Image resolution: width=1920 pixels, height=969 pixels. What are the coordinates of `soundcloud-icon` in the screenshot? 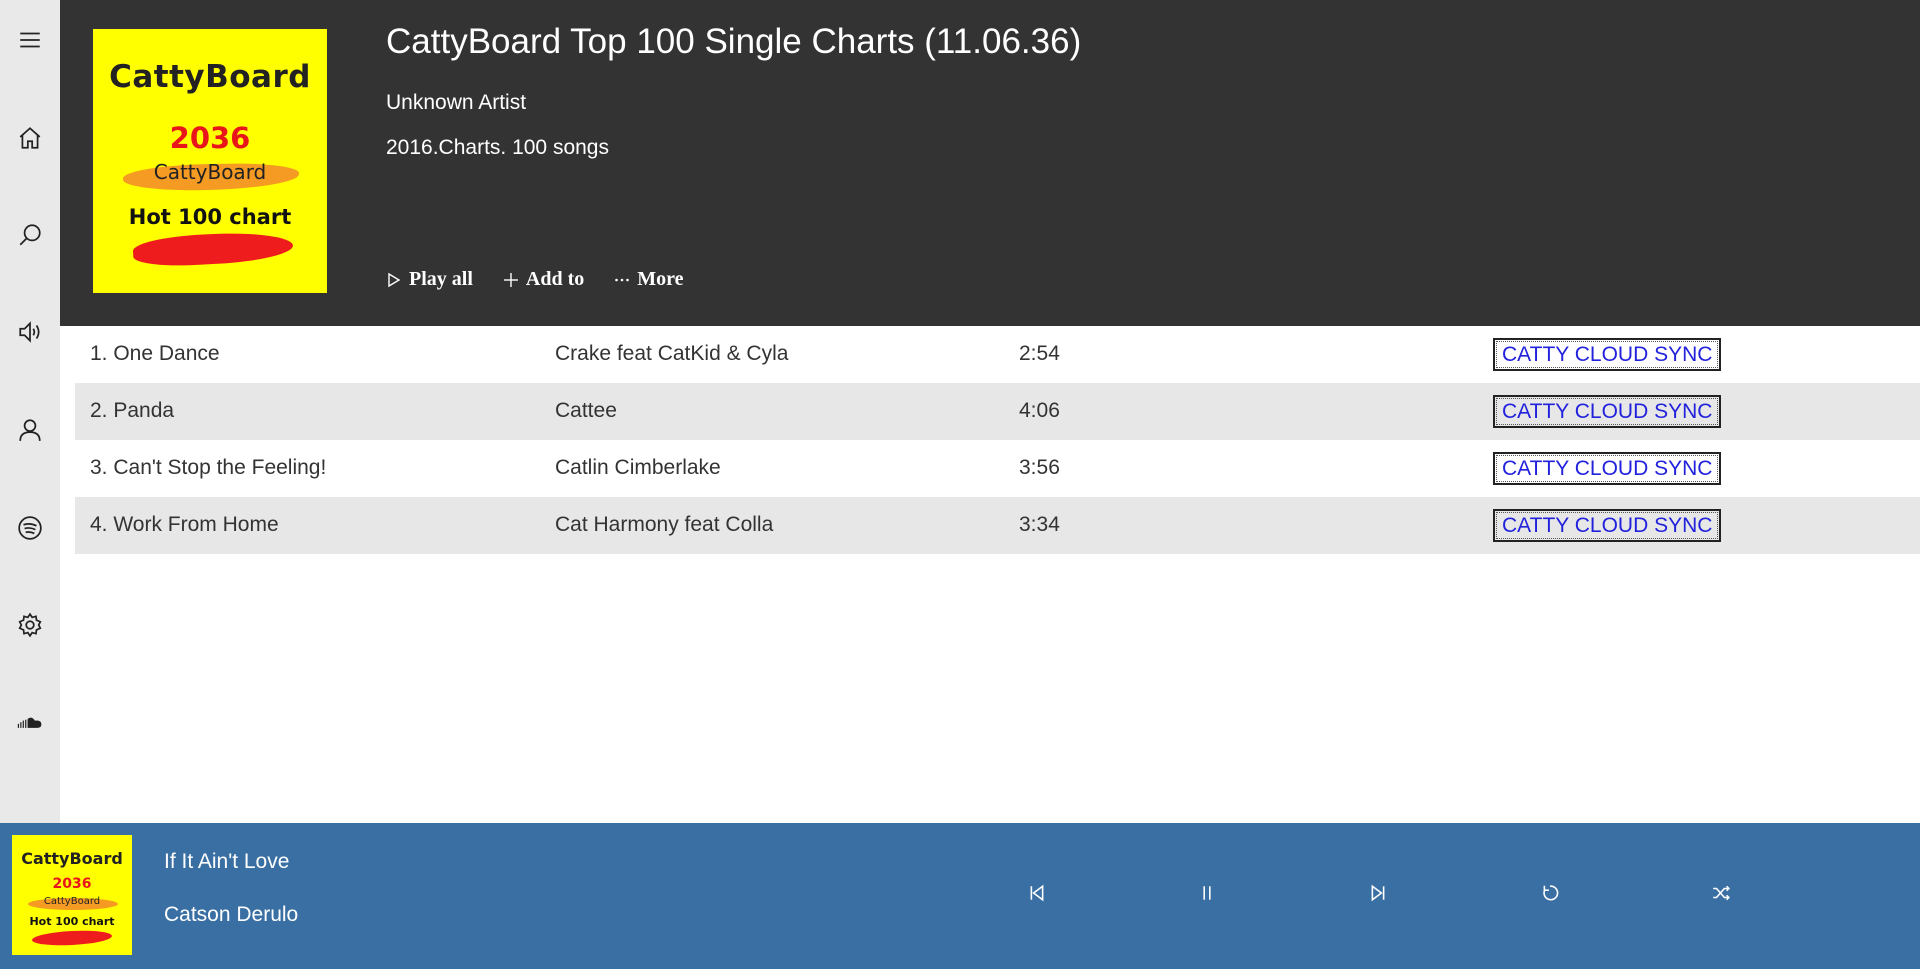 It's located at (29, 722).